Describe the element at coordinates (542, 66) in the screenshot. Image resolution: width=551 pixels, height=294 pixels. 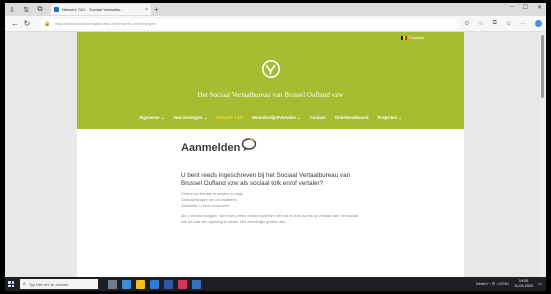
I see `scrollbar-thumb` at that location.